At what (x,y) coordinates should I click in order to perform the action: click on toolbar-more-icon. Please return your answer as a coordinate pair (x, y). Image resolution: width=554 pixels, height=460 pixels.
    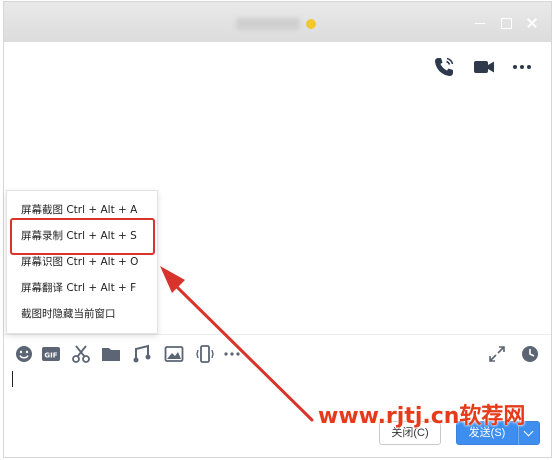
    Looking at the image, I should click on (232, 354).